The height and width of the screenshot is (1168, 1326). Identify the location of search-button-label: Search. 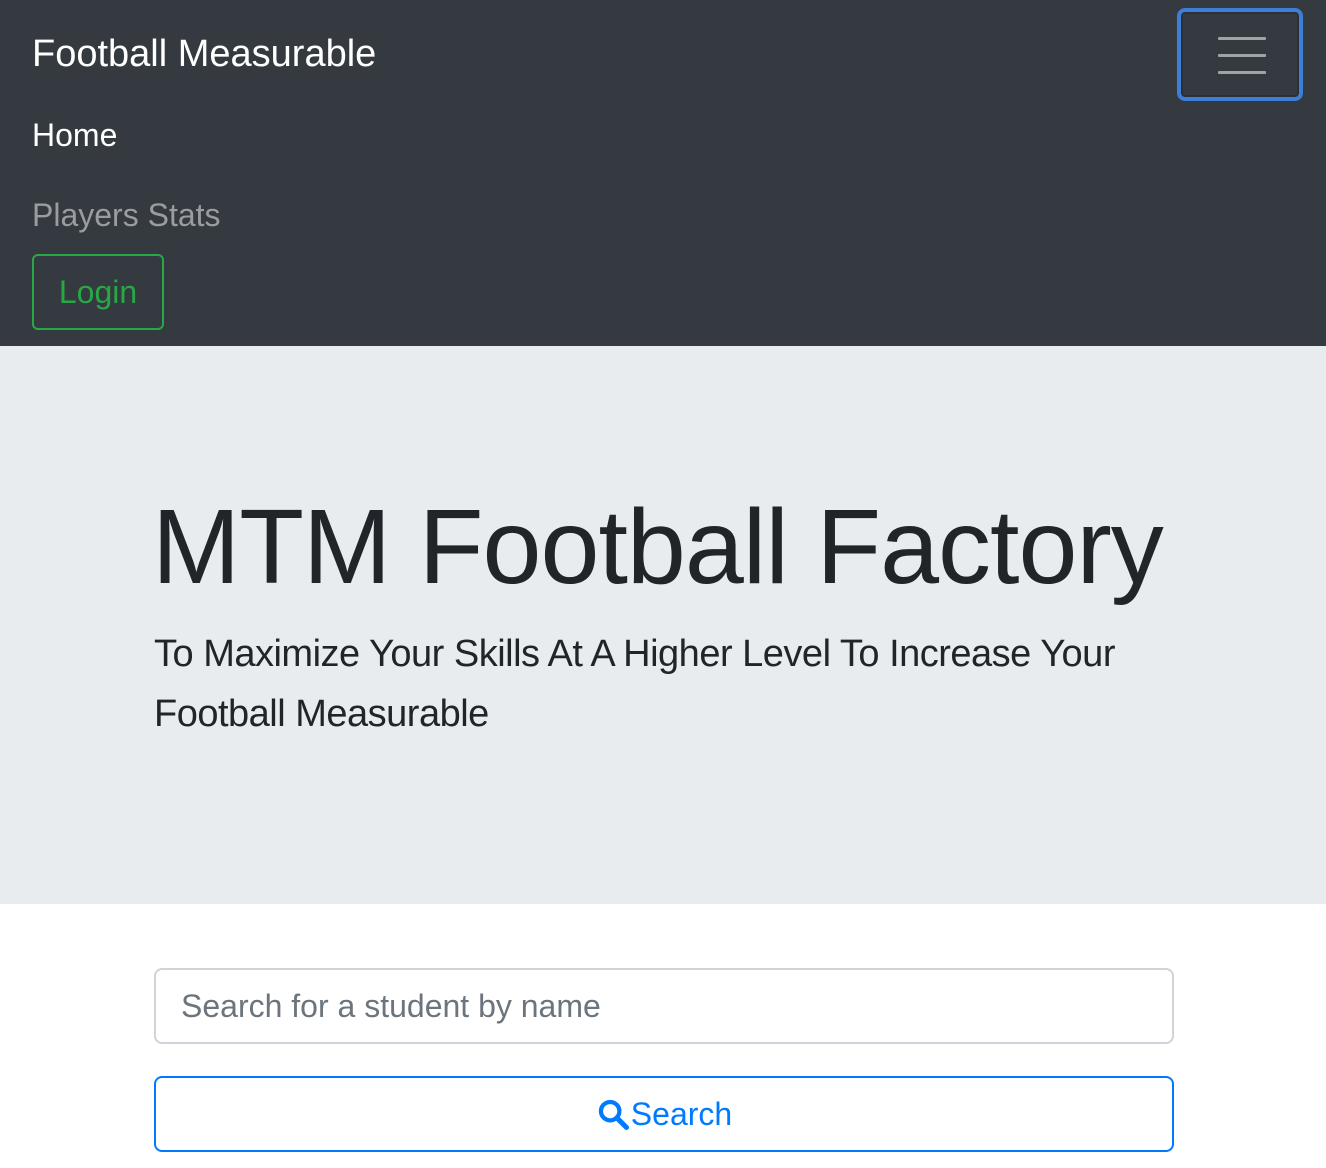
(681, 1113).